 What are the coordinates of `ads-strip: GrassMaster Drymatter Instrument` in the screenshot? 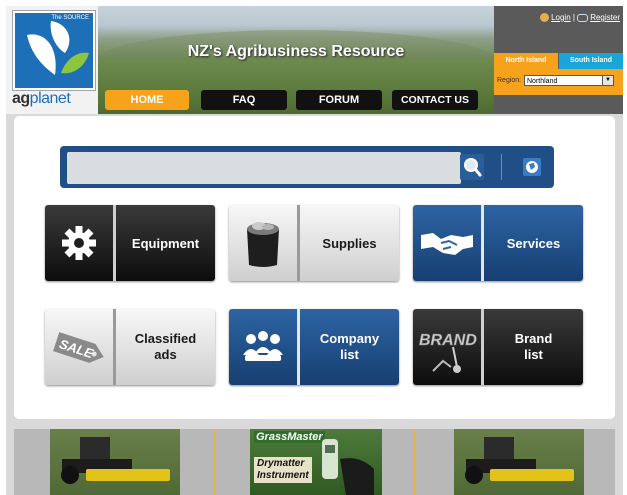 It's located at (314, 462).